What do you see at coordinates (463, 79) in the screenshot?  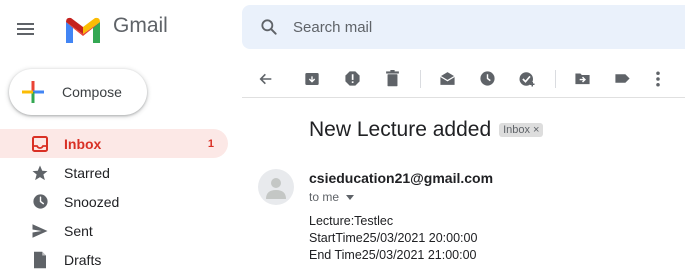 I see `message-toolbar` at bounding box center [463, 79].